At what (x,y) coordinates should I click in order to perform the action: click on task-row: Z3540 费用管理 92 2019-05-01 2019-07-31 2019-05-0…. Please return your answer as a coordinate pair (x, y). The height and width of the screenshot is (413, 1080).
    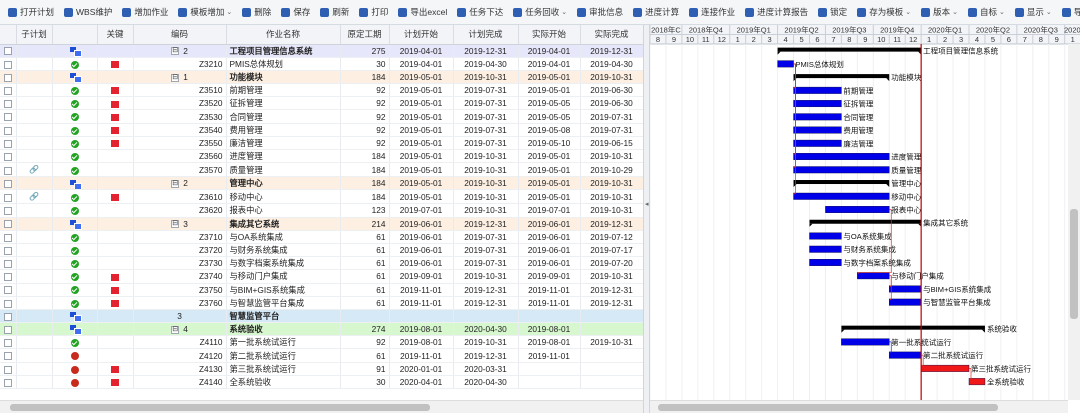
    Looking at the image, I should click on (321, 130).